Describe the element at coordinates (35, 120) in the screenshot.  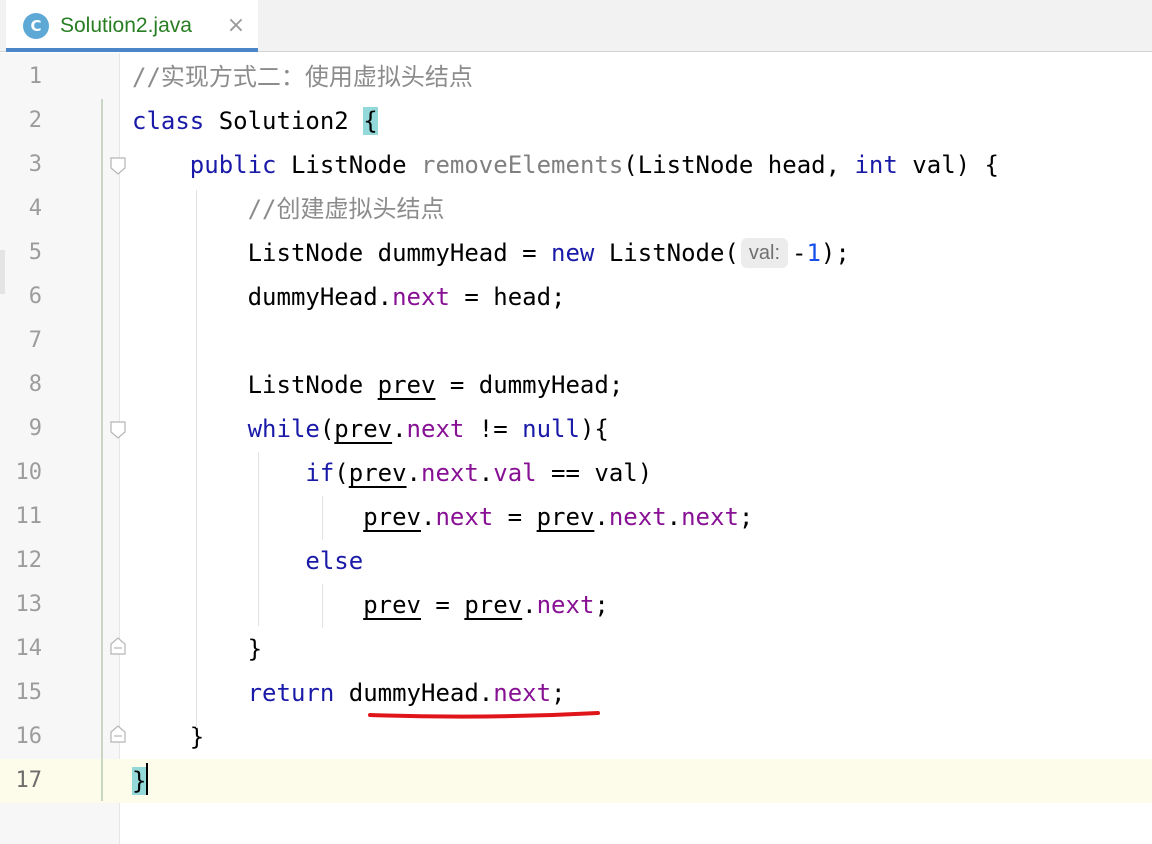
I see `line-number: 2` at that location.